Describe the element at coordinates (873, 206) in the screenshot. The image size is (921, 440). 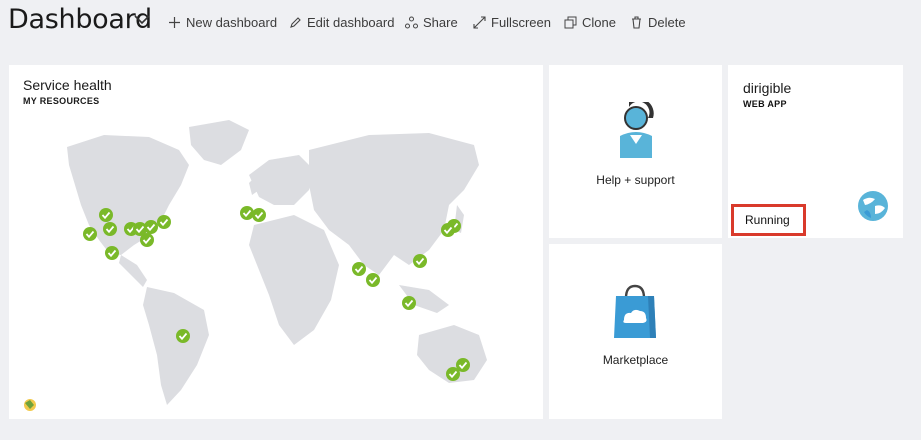
I see `web-app-globe-icon` at that location.